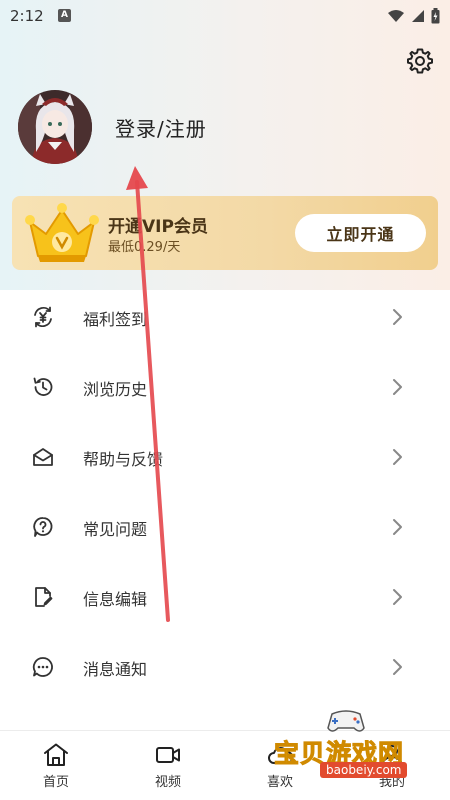  What do you see at coordinates (396, 16) in the screenshot?
I see `wifi-icon` at bounding box center [396, 16].